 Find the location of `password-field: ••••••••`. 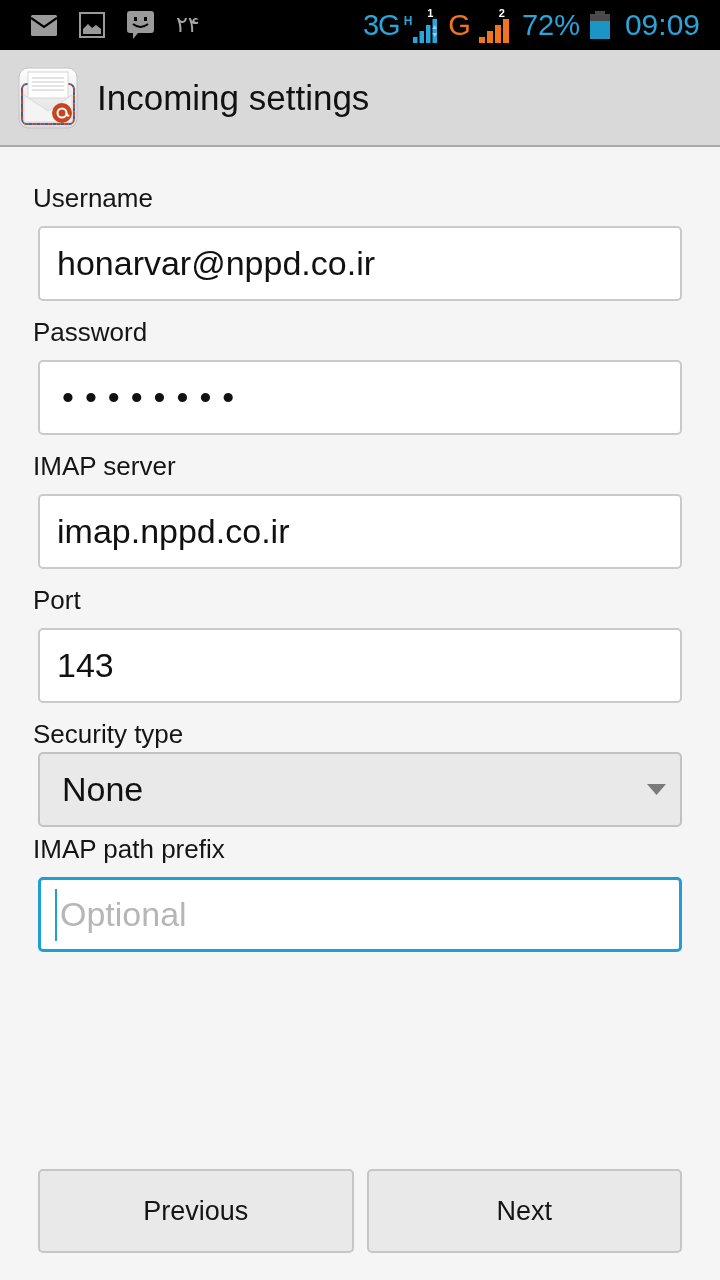

password-field: •••••••• is located at coordinates (360, 397).